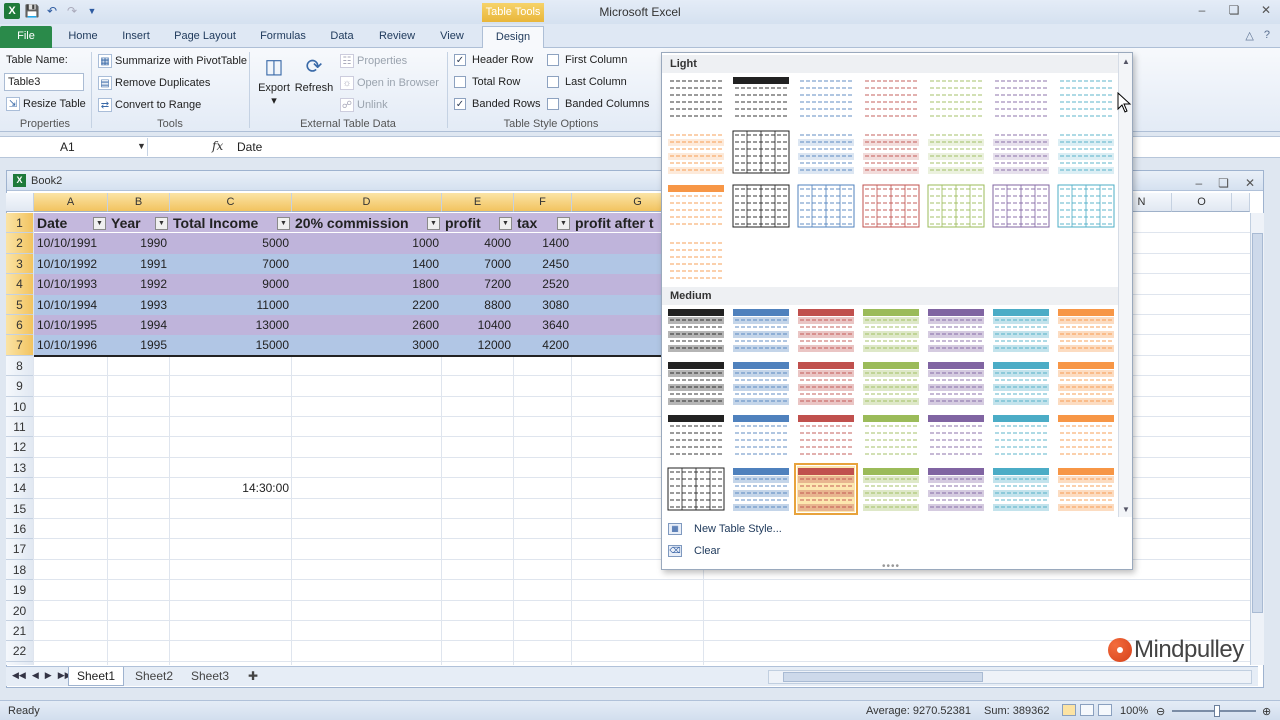 Image resolution: width=1280 pixels, height=720 pixels. What do you see at coordinates (1234, 11) in the screenshot?
I see `restore-icon: ❏` at bounding box center [1234, 11].